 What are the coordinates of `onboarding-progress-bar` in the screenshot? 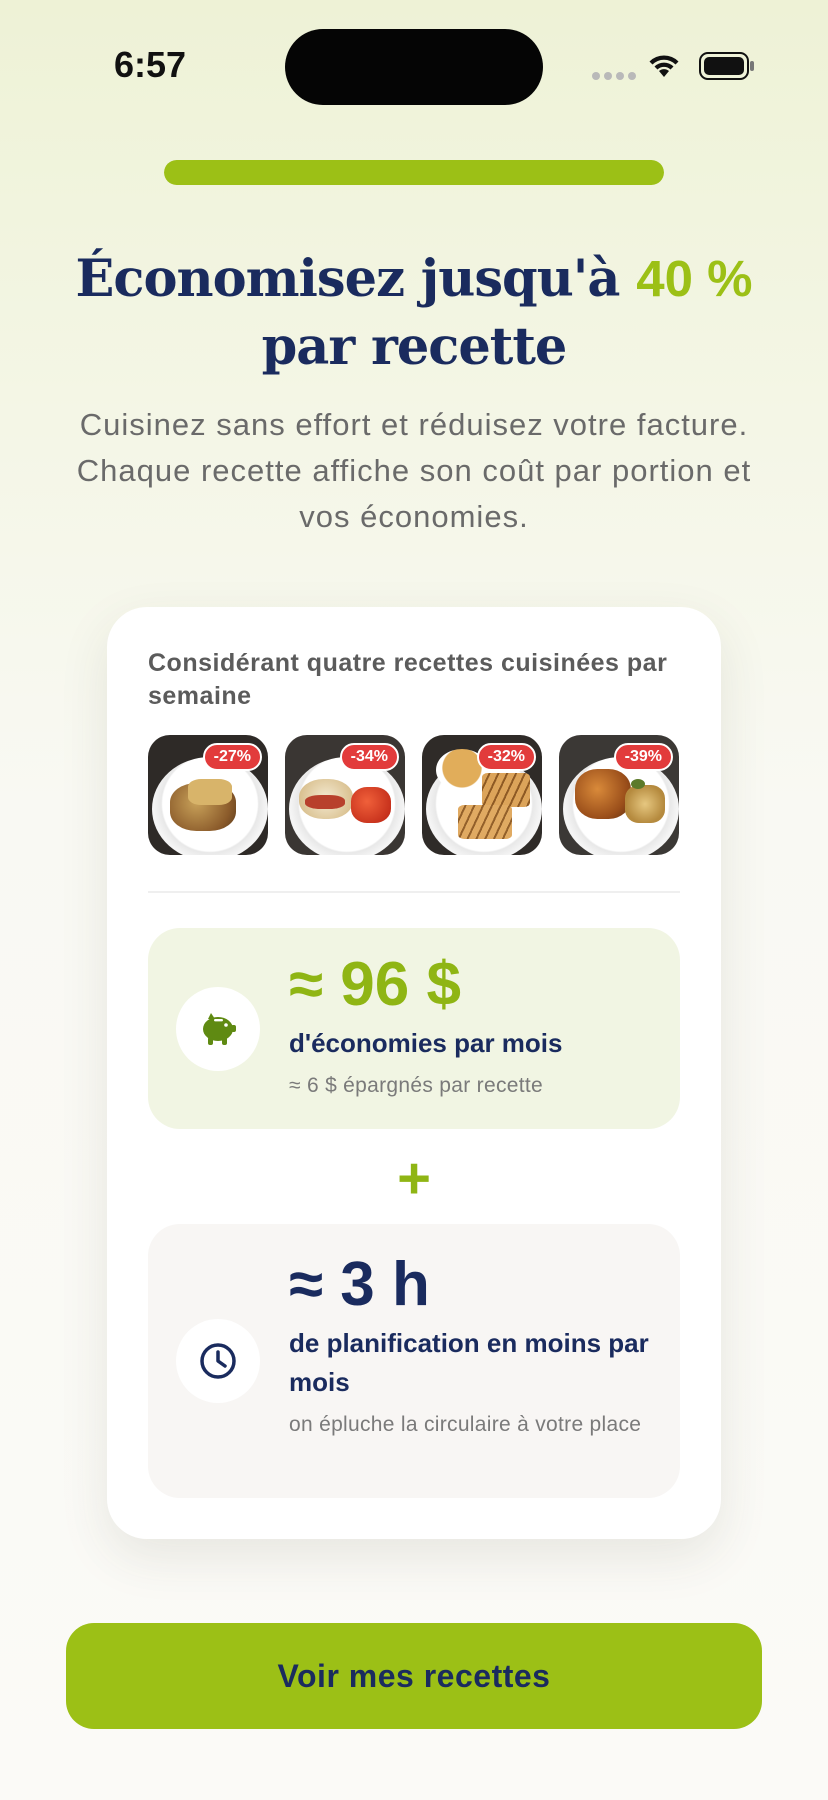 It's located at (414, 172).